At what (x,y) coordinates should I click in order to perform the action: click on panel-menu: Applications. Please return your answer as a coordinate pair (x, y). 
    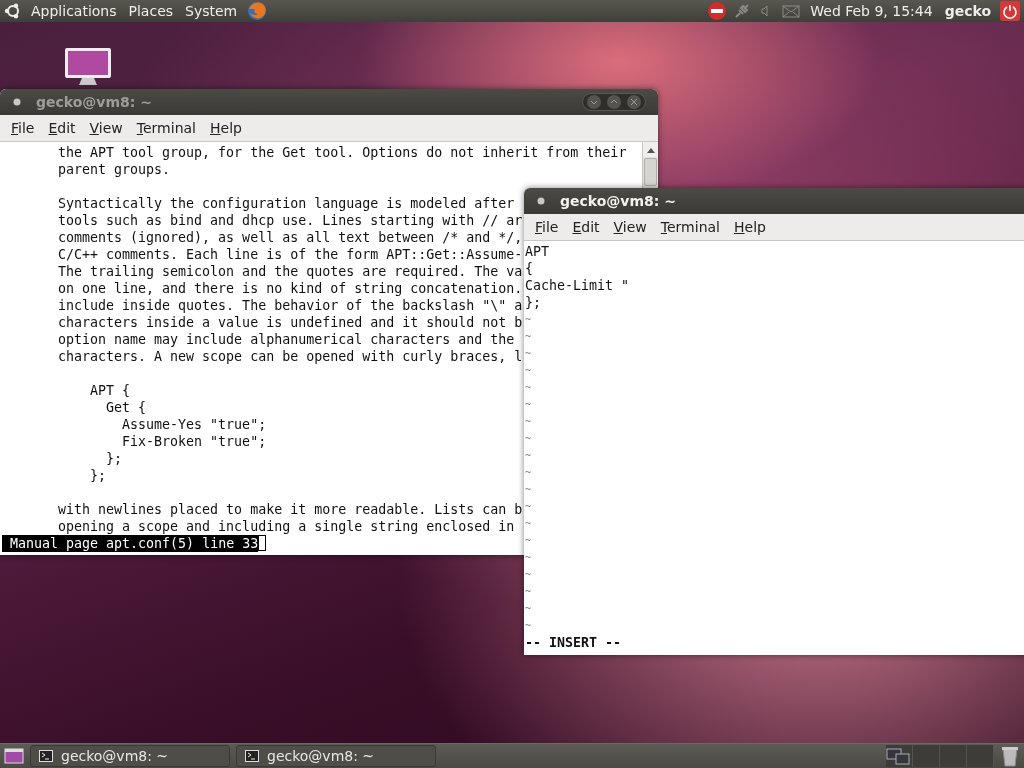
    Looking at the image, I should click on (74, 11).